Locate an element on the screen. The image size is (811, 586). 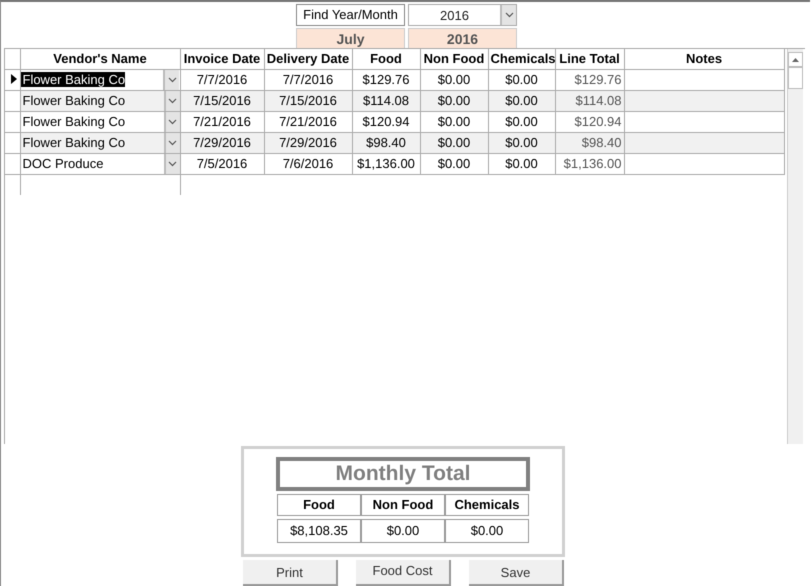
year-dropdown: 2016 is located at coordinates (462, 15).